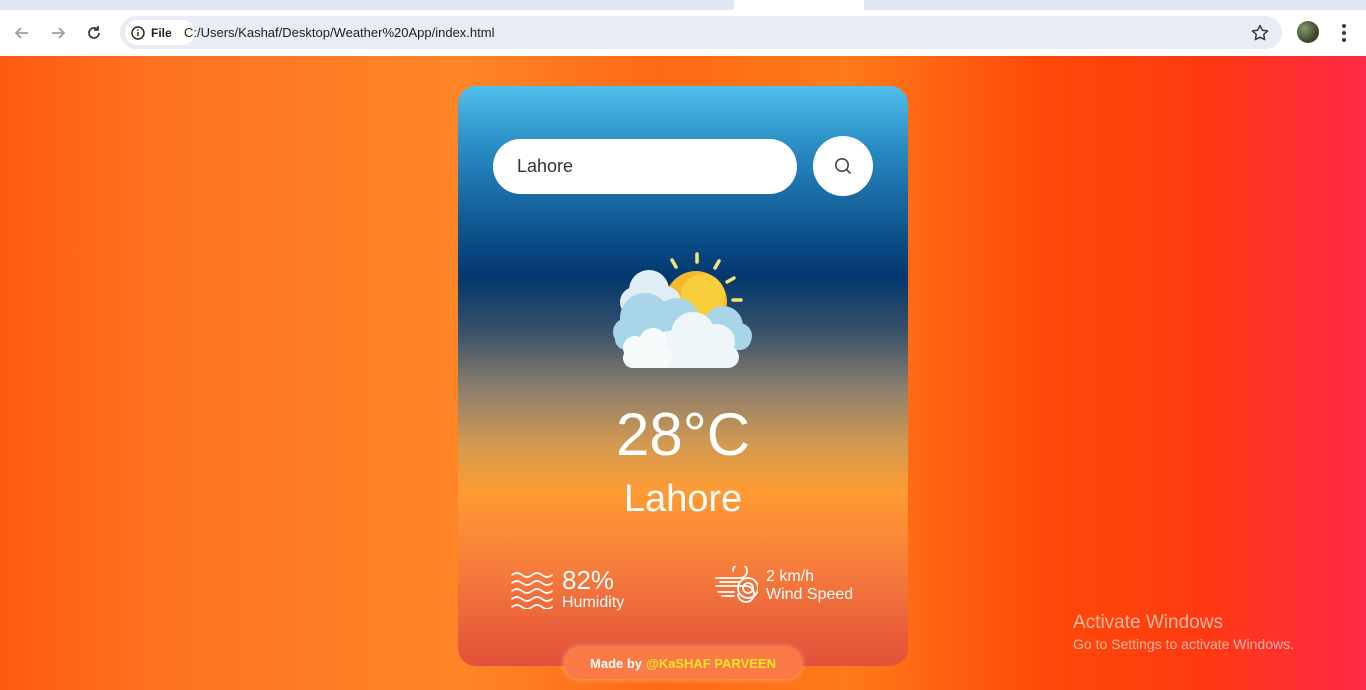  What do you see at coordinates (652, 166) in the screenshot?
I see `city-search-input` at bounding box center [652, 166].